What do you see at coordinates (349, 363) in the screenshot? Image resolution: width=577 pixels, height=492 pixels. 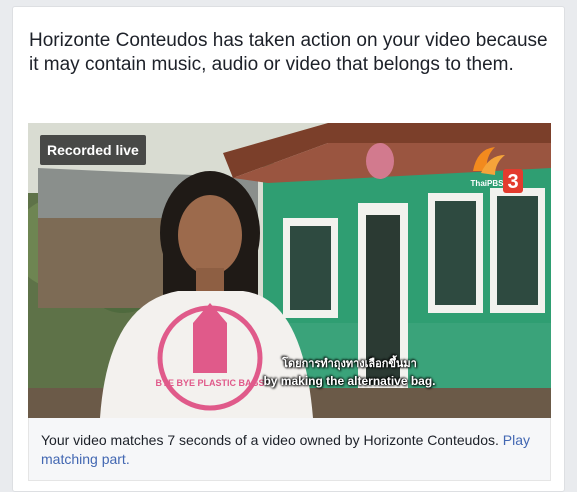 I see `subtitle-thai: โดยการทำถุงทางเลือกขึ้นมา` at bounding box center [349, 363].